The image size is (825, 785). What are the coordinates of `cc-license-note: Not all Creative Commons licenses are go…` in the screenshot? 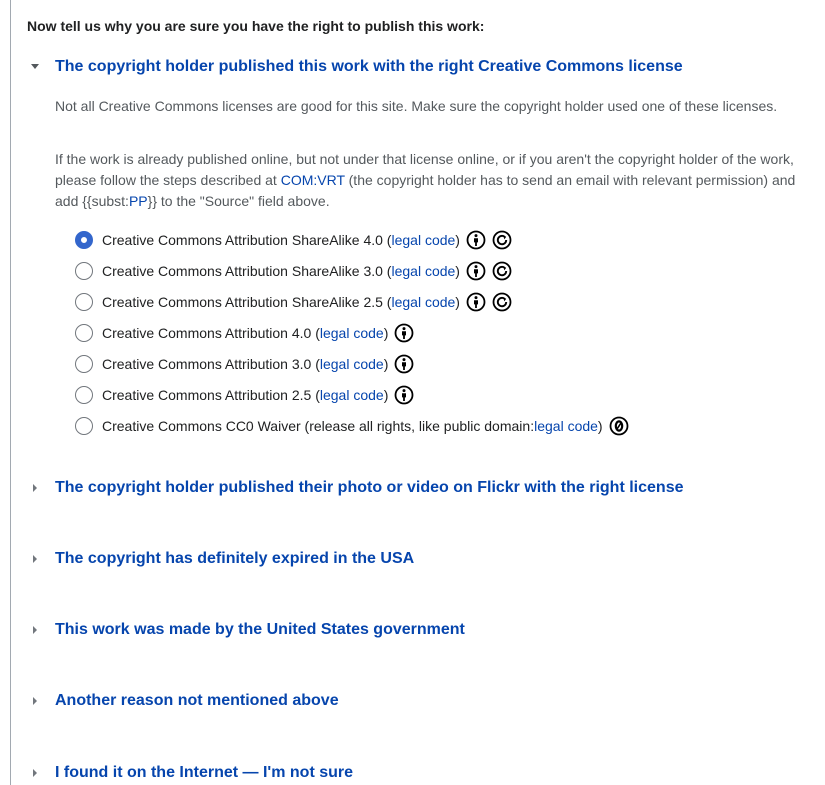 It's located at (416, 106).